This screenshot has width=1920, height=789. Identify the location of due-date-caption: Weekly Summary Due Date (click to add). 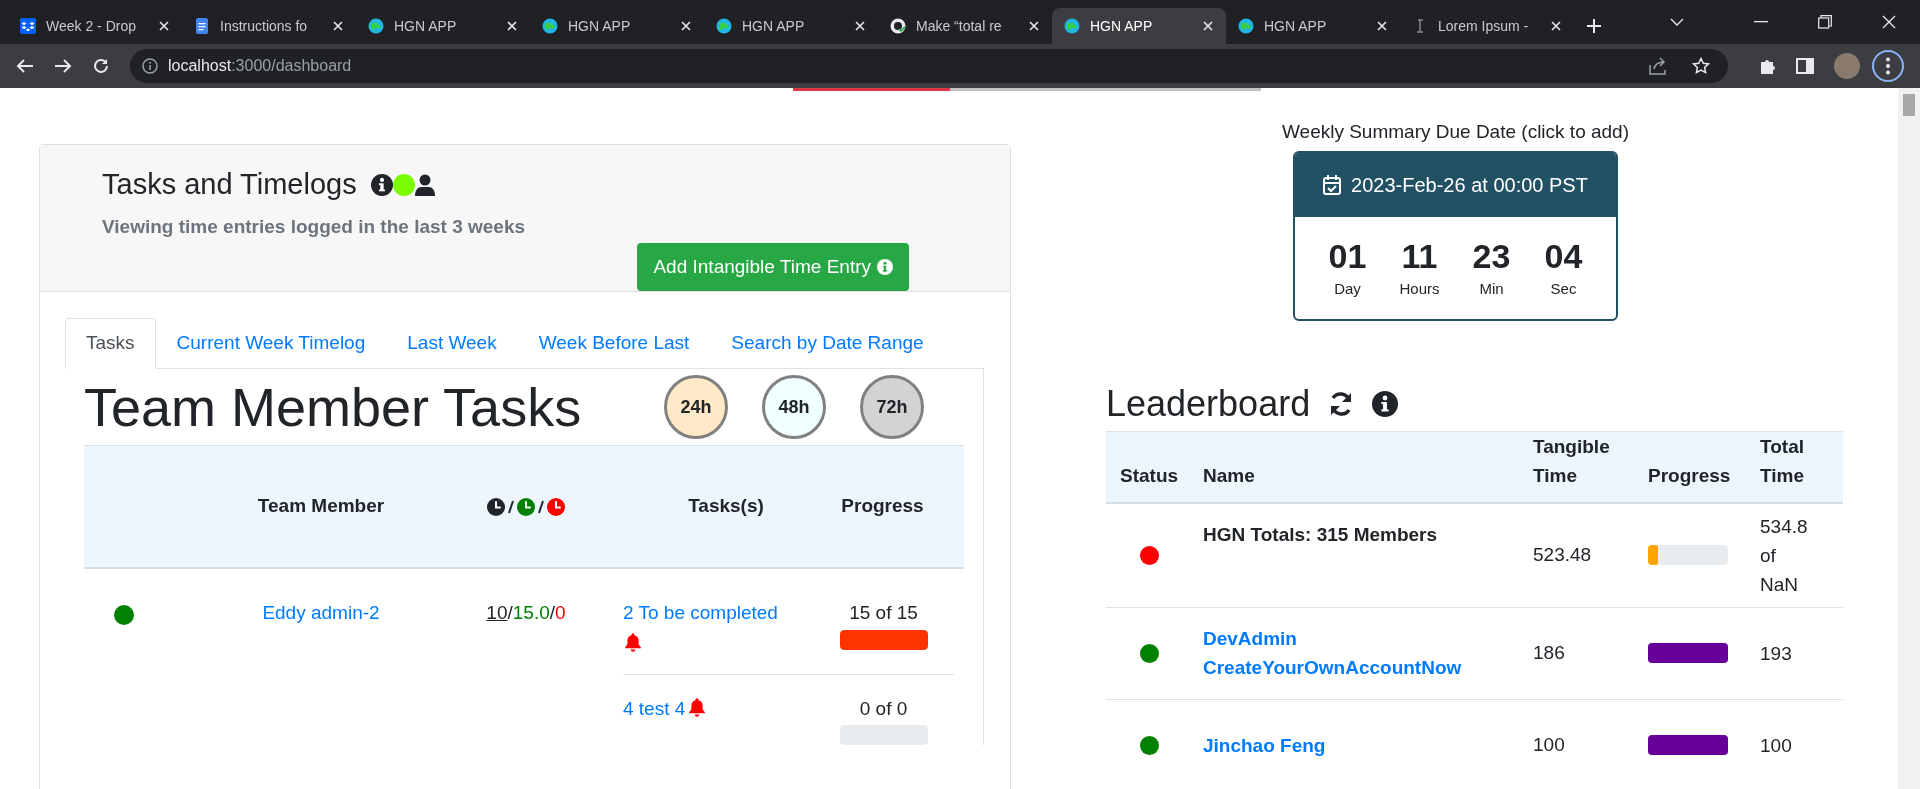
(1455, 132).